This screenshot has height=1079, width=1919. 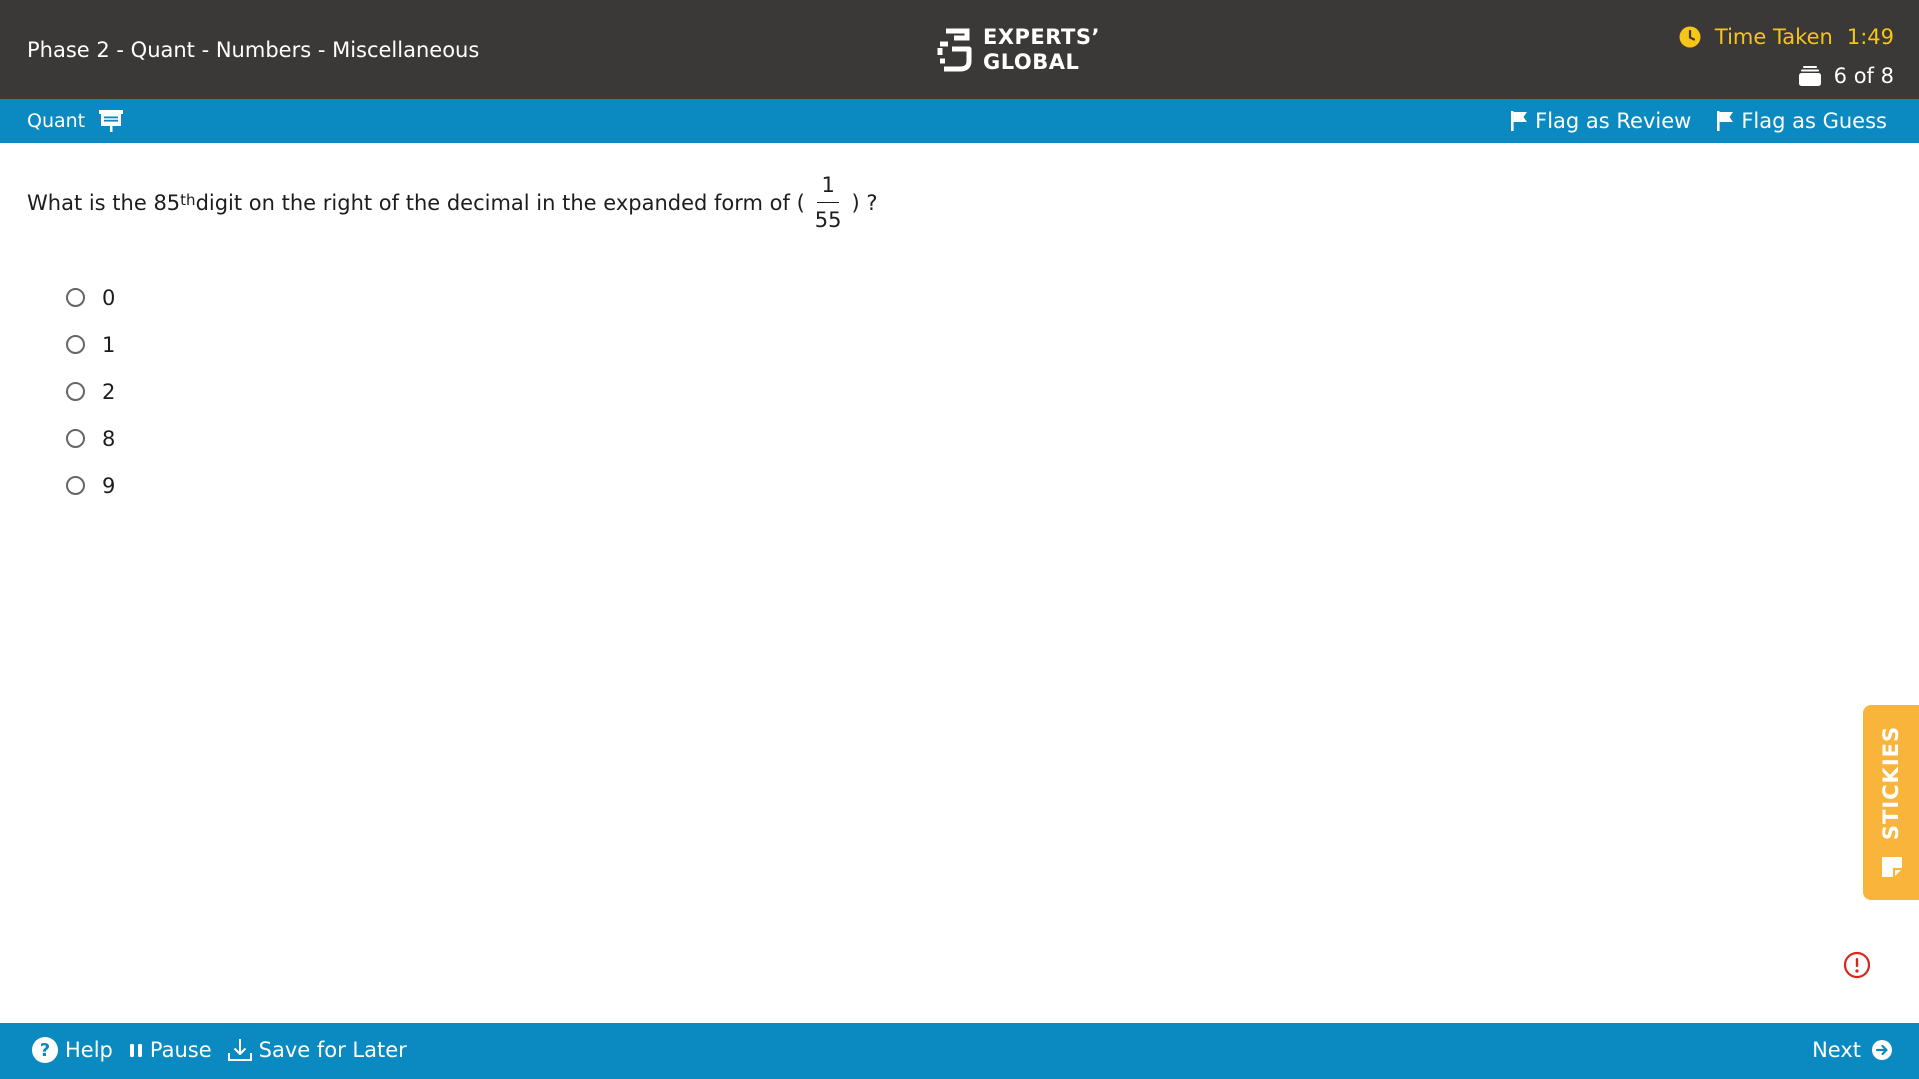 What do you see at coordinates (828, 187) in the screenshot?
I see `fraction-numerator: 1` at bounding box center [828, 187].